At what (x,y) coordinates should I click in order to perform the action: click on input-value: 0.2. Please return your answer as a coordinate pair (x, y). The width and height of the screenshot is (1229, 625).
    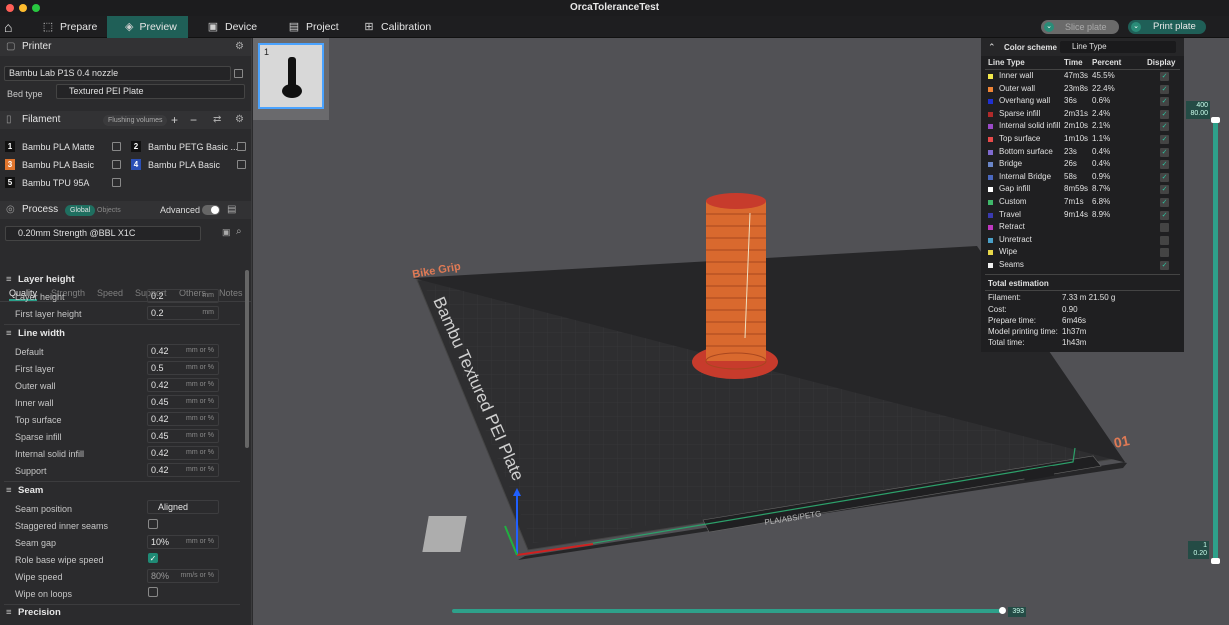
    Looking at the image, I should click on (157, 296).